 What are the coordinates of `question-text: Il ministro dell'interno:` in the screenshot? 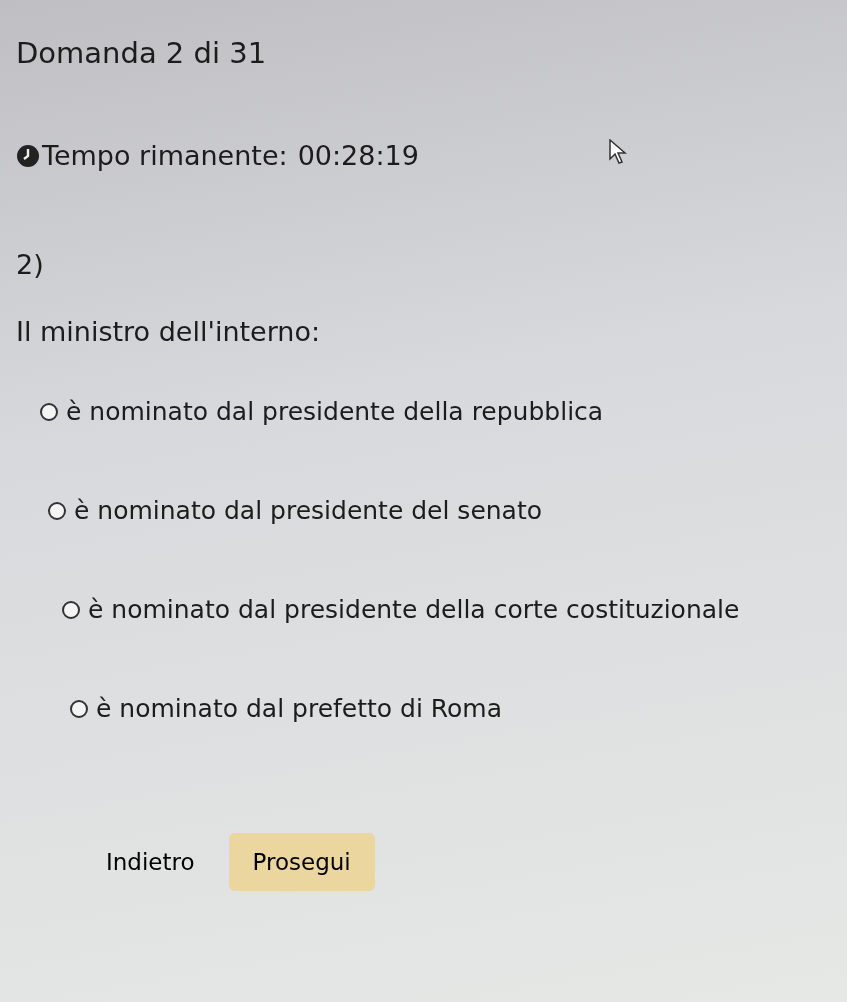 It's located at (169, 331).